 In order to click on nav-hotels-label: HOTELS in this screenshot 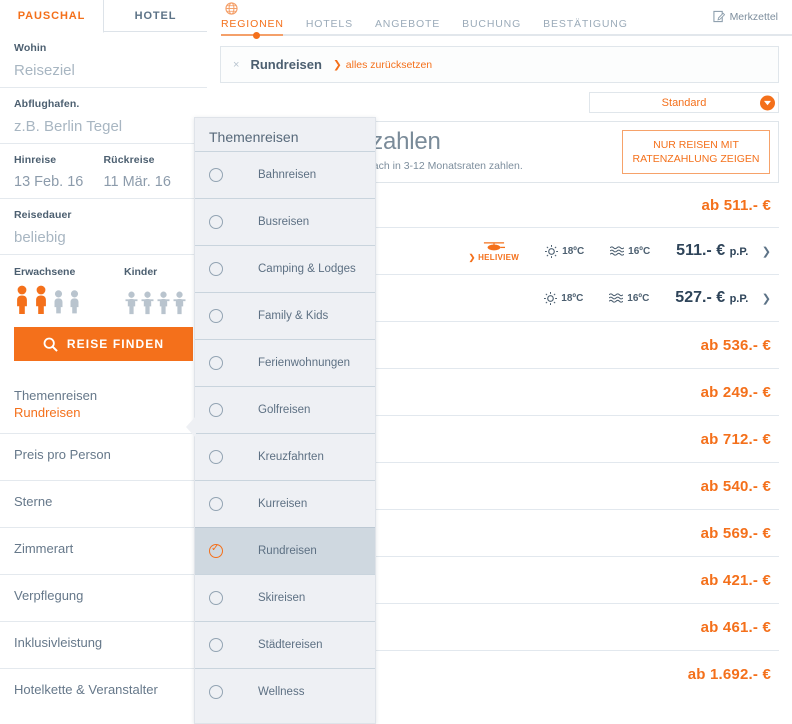, I will do `click(329, 24)`.